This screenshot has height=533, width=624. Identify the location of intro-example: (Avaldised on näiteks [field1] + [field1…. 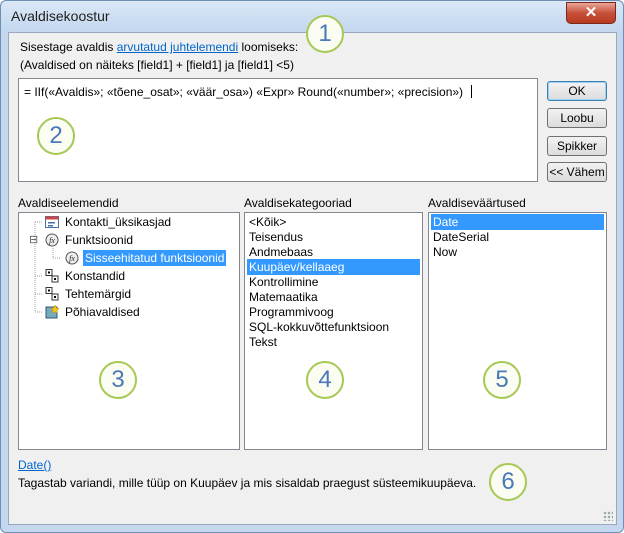
(157, 65).